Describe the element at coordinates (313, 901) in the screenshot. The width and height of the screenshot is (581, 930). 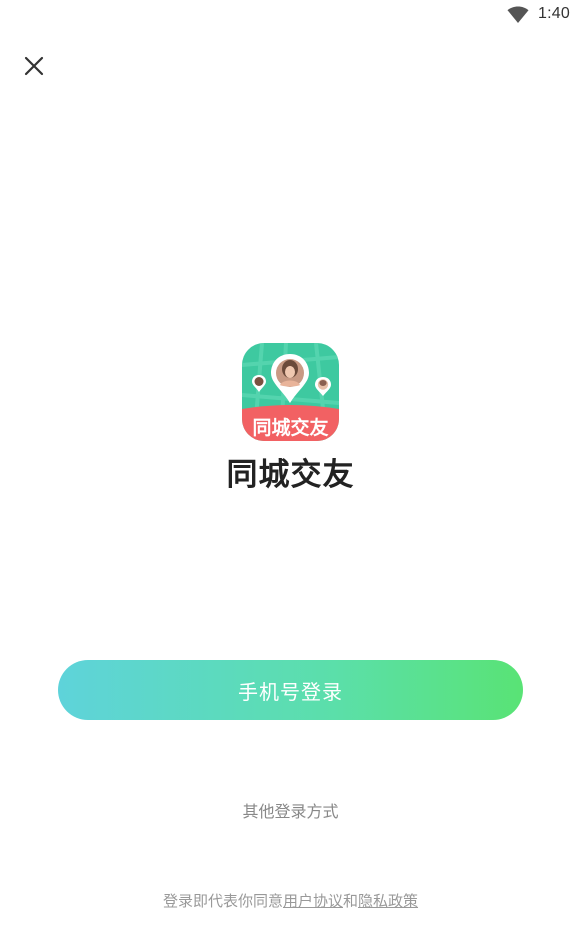
I see `user-agreement-link: 用户协议` at that location.